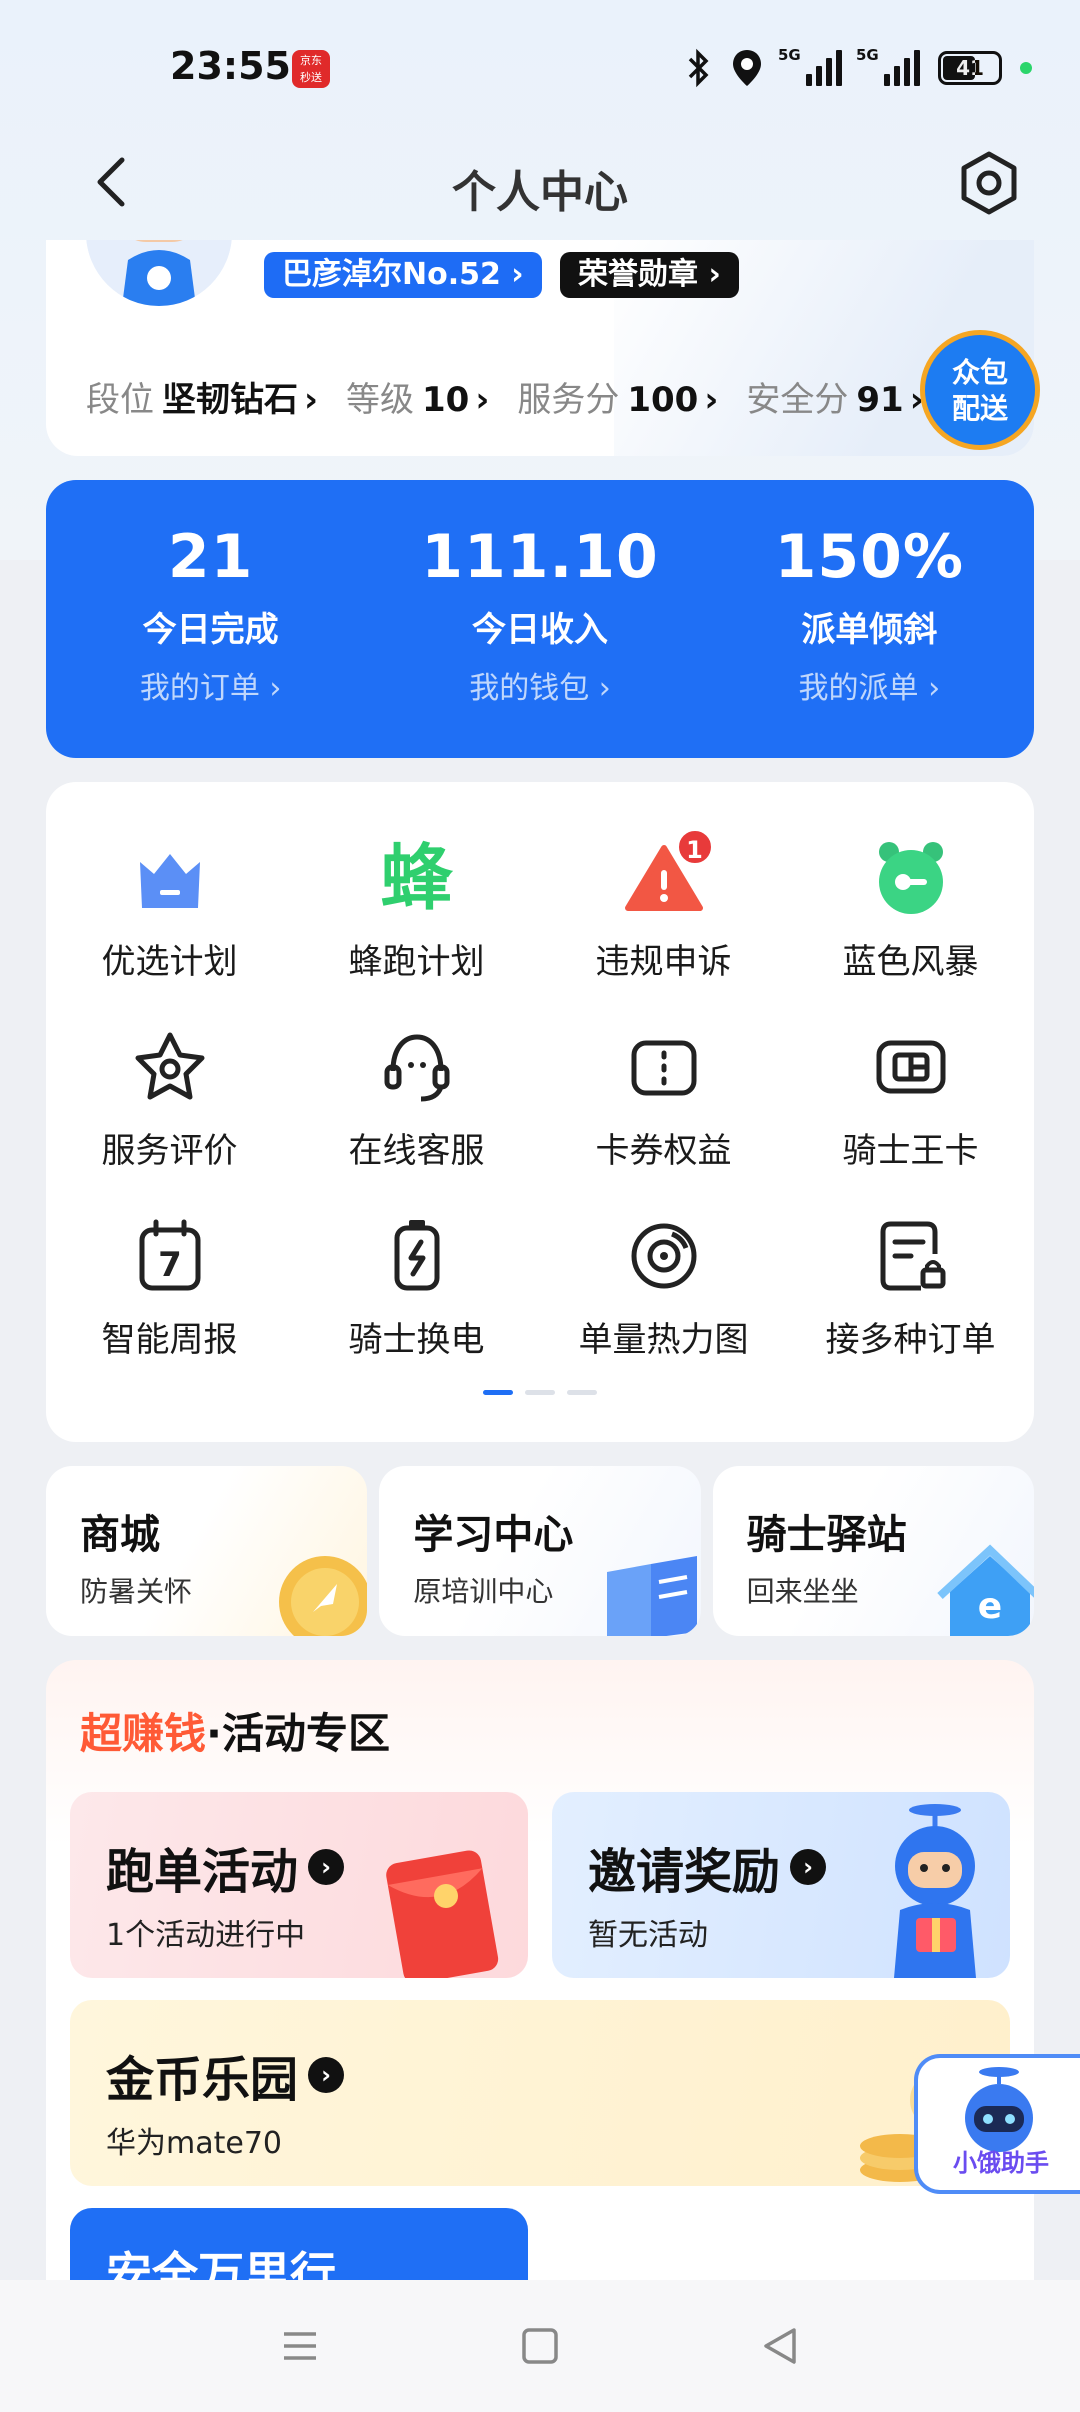 This screenshot has width=1080, height=2412. Describe the element at coordinates (649, 275) in the screenshot. I see `honor-medal-button: 荣誉勋章 ›` at that location.